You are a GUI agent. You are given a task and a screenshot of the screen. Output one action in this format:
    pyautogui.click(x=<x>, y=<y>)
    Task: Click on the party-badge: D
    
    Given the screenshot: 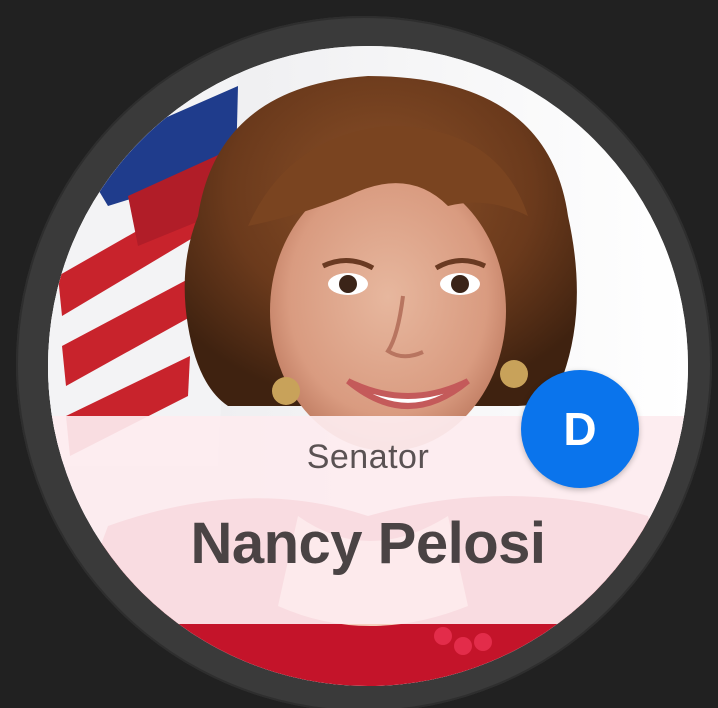 What is the action you would take?
    pyautogui.click(x=580, y=429)
    